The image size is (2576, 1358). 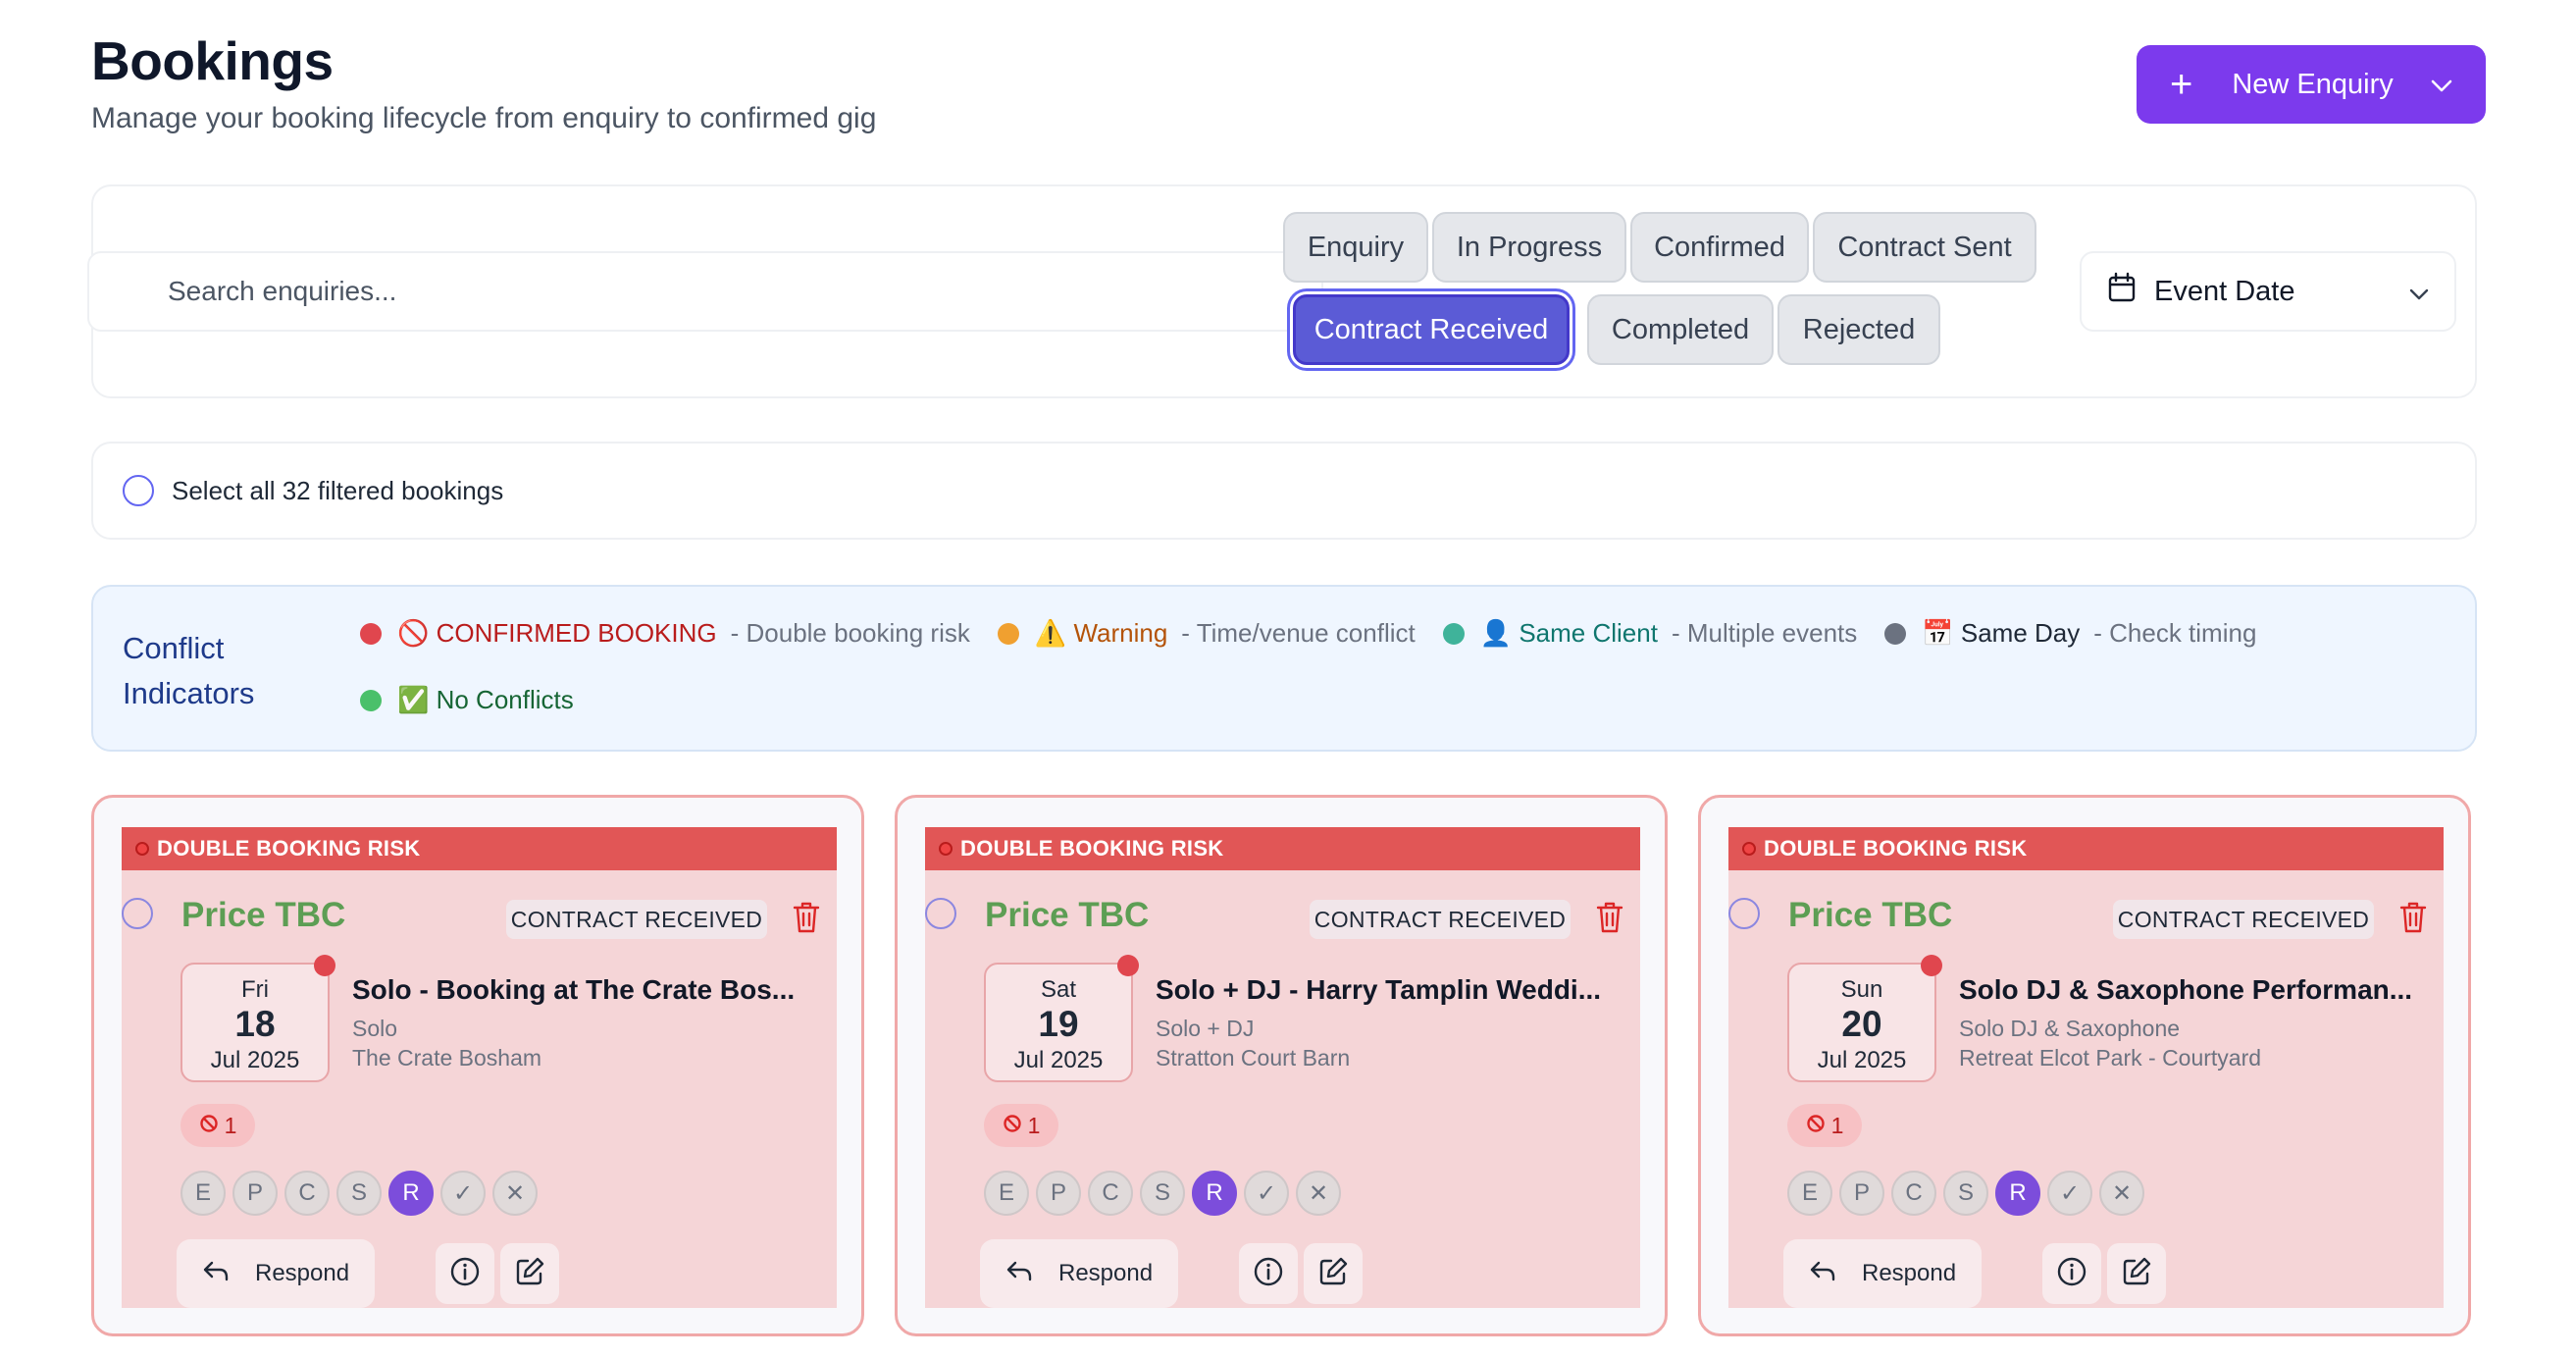 I want to click on legend-label: ✅ No Conflicts, so click(x=485, y=699).